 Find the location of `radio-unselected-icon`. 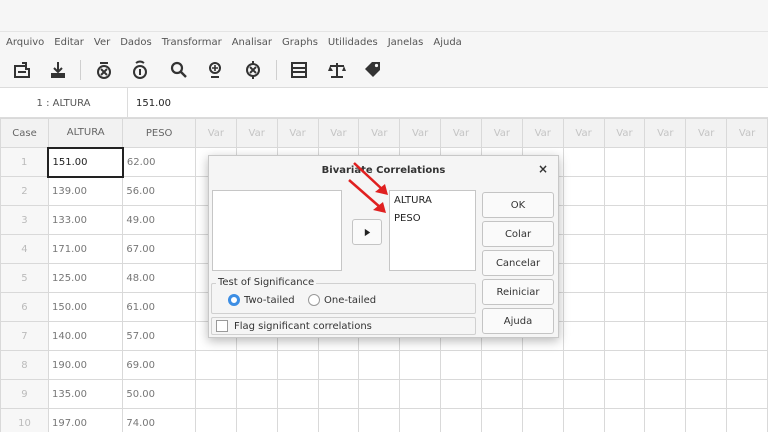

radio-unselected-icon is located at coordinates (314, 300).